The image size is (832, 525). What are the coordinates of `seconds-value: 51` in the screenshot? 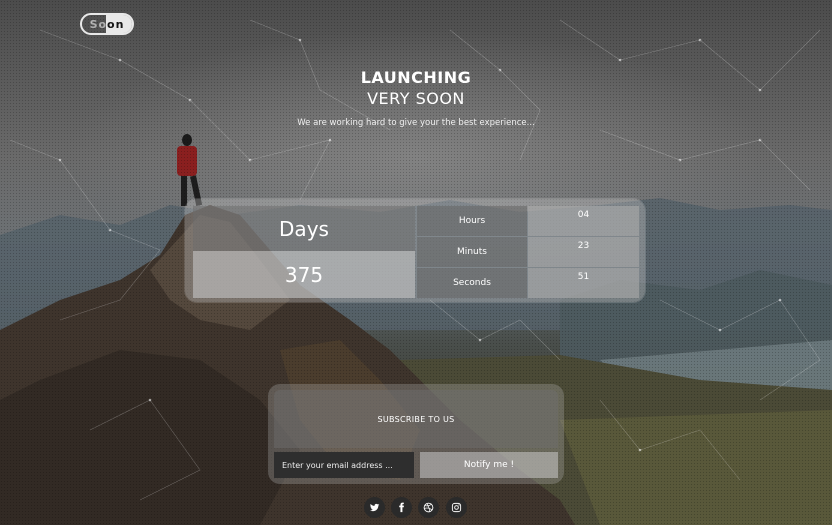 It's located at (583, 283).